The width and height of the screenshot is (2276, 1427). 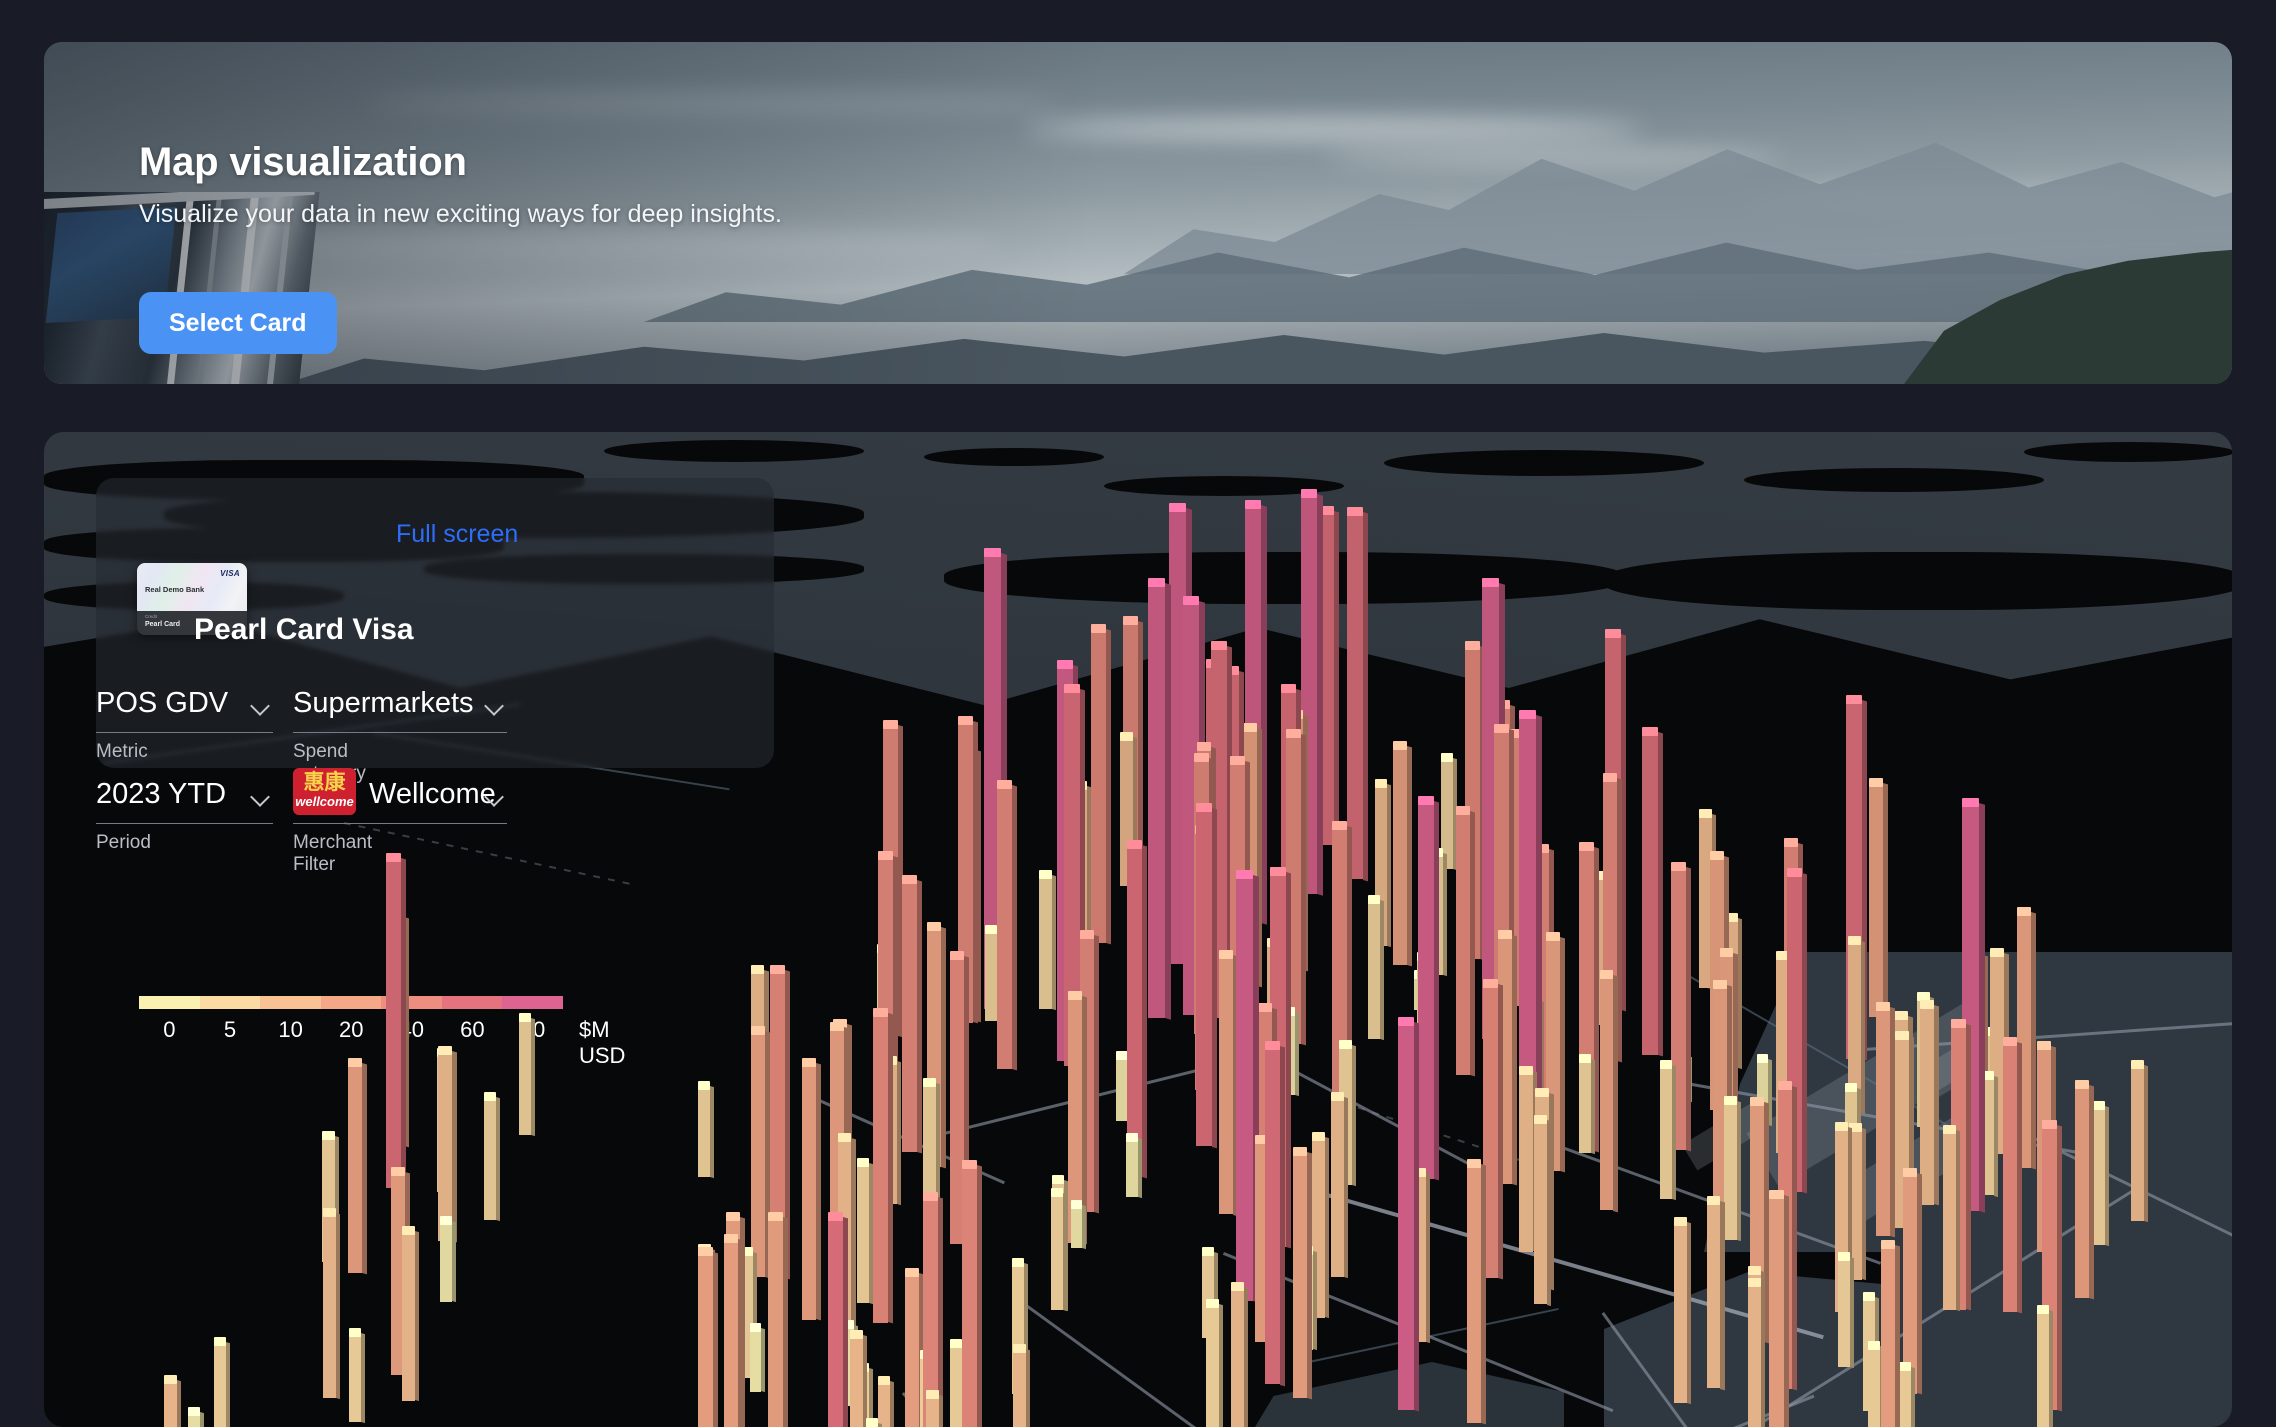 I want to click on field-underline, so click(x=184, y=732).